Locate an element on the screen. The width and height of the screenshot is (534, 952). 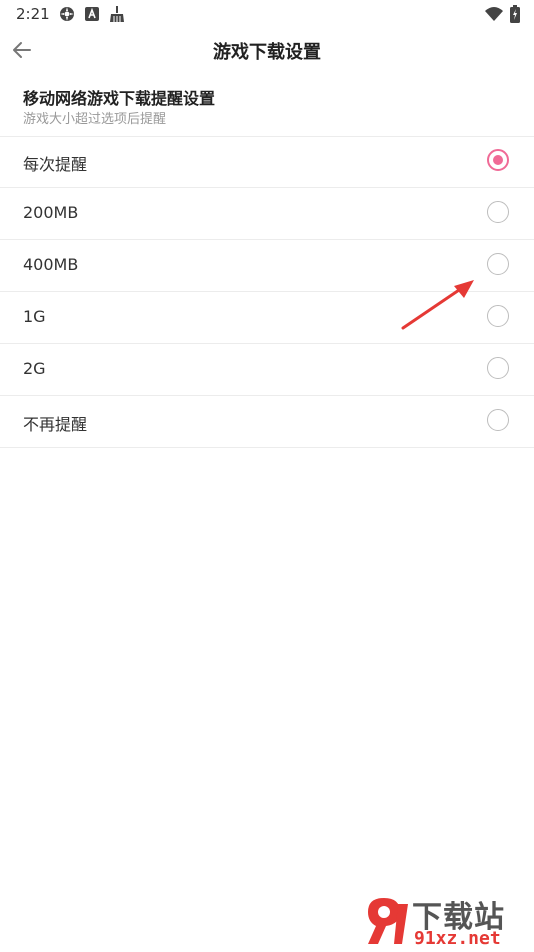
watermark-logo-icon is located at coordinates (388, 921).